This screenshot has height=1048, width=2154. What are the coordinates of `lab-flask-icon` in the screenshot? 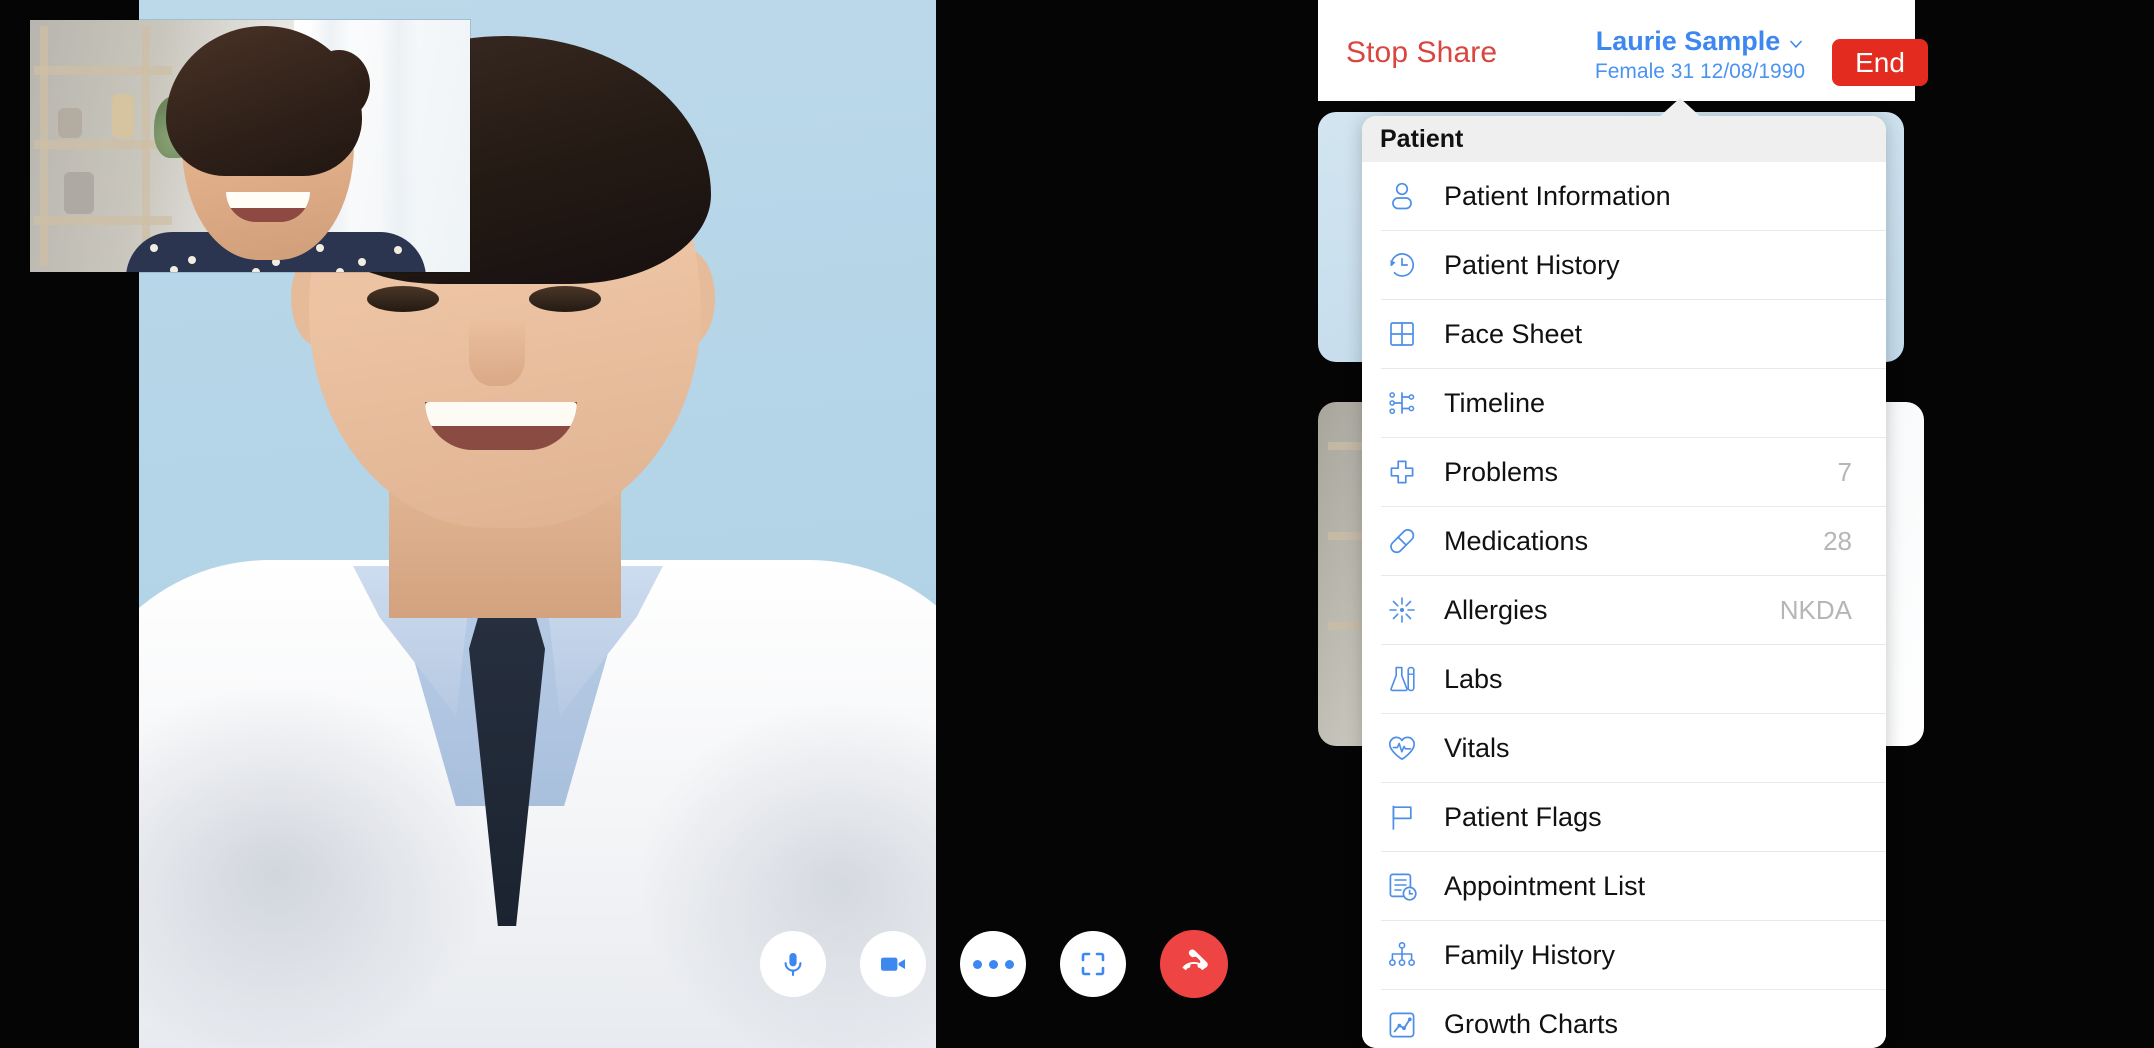 It's located at (1402, 679).